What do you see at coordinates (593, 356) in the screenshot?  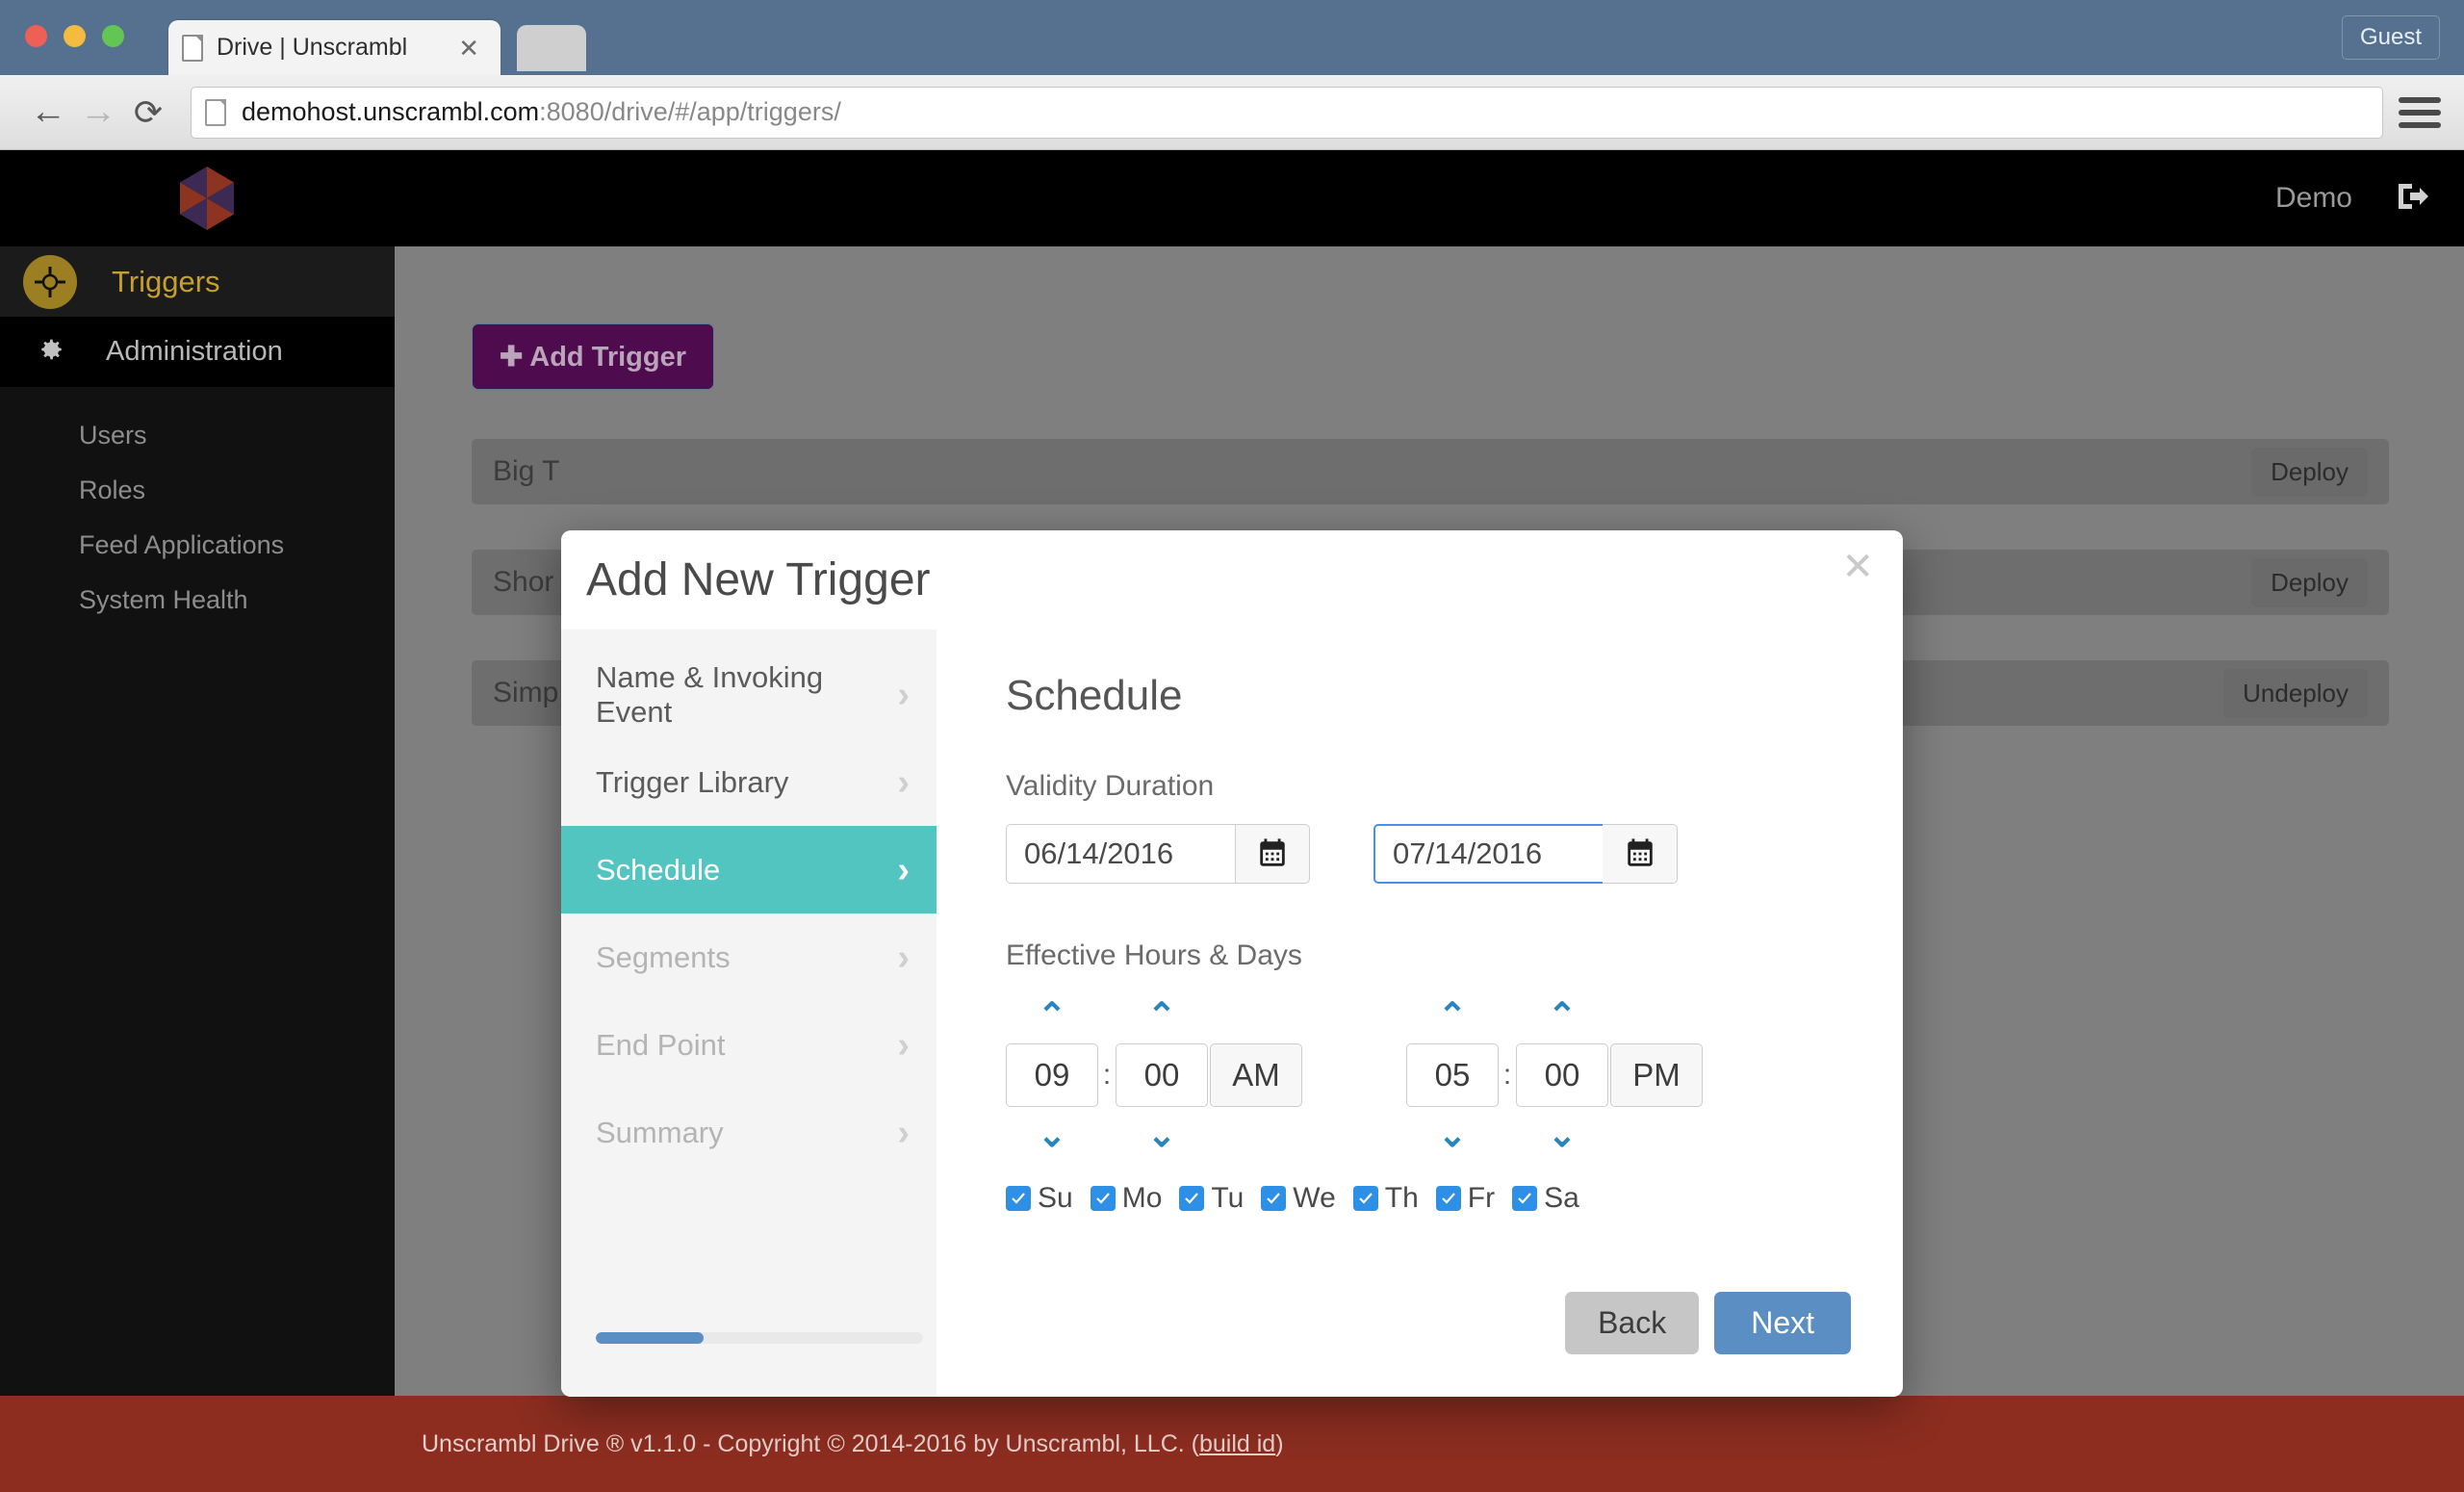 I see `add-trigger-button: ✚ Add Trigger` at bounding box center [593, 356].